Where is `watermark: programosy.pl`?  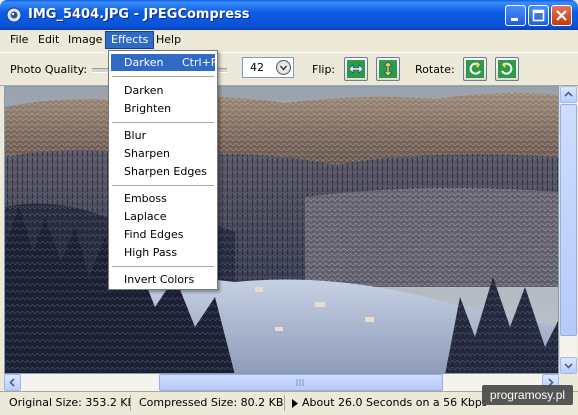 watermark: programosy.pl is located at coordinates (527, 395).